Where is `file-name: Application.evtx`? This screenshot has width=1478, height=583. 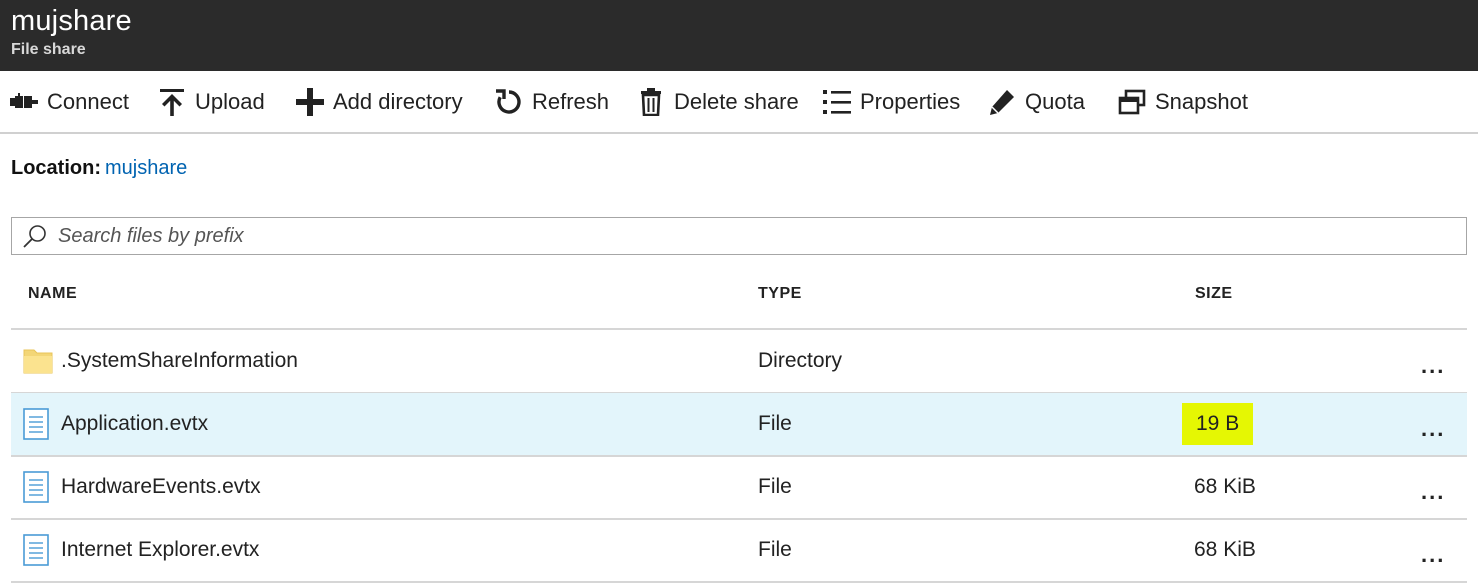
file-name: Application.evtx is located at coordinates (134, 424).